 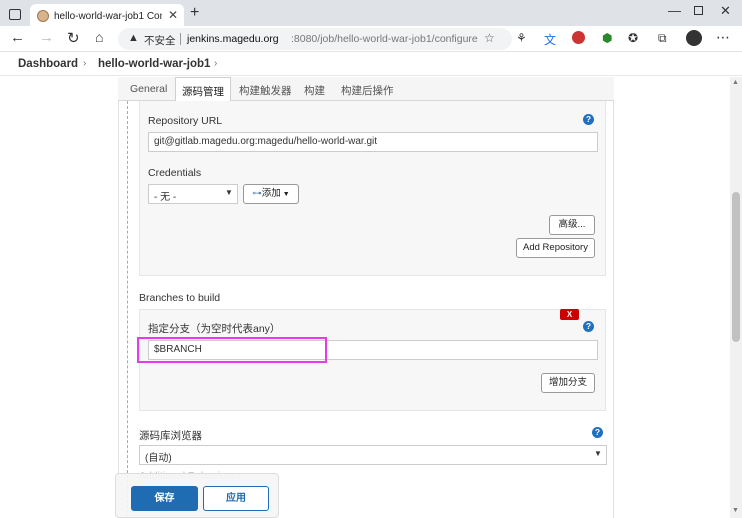 I want to click on add-credentials-button: ⊶添加 ▼, so click(x=271, y=194).